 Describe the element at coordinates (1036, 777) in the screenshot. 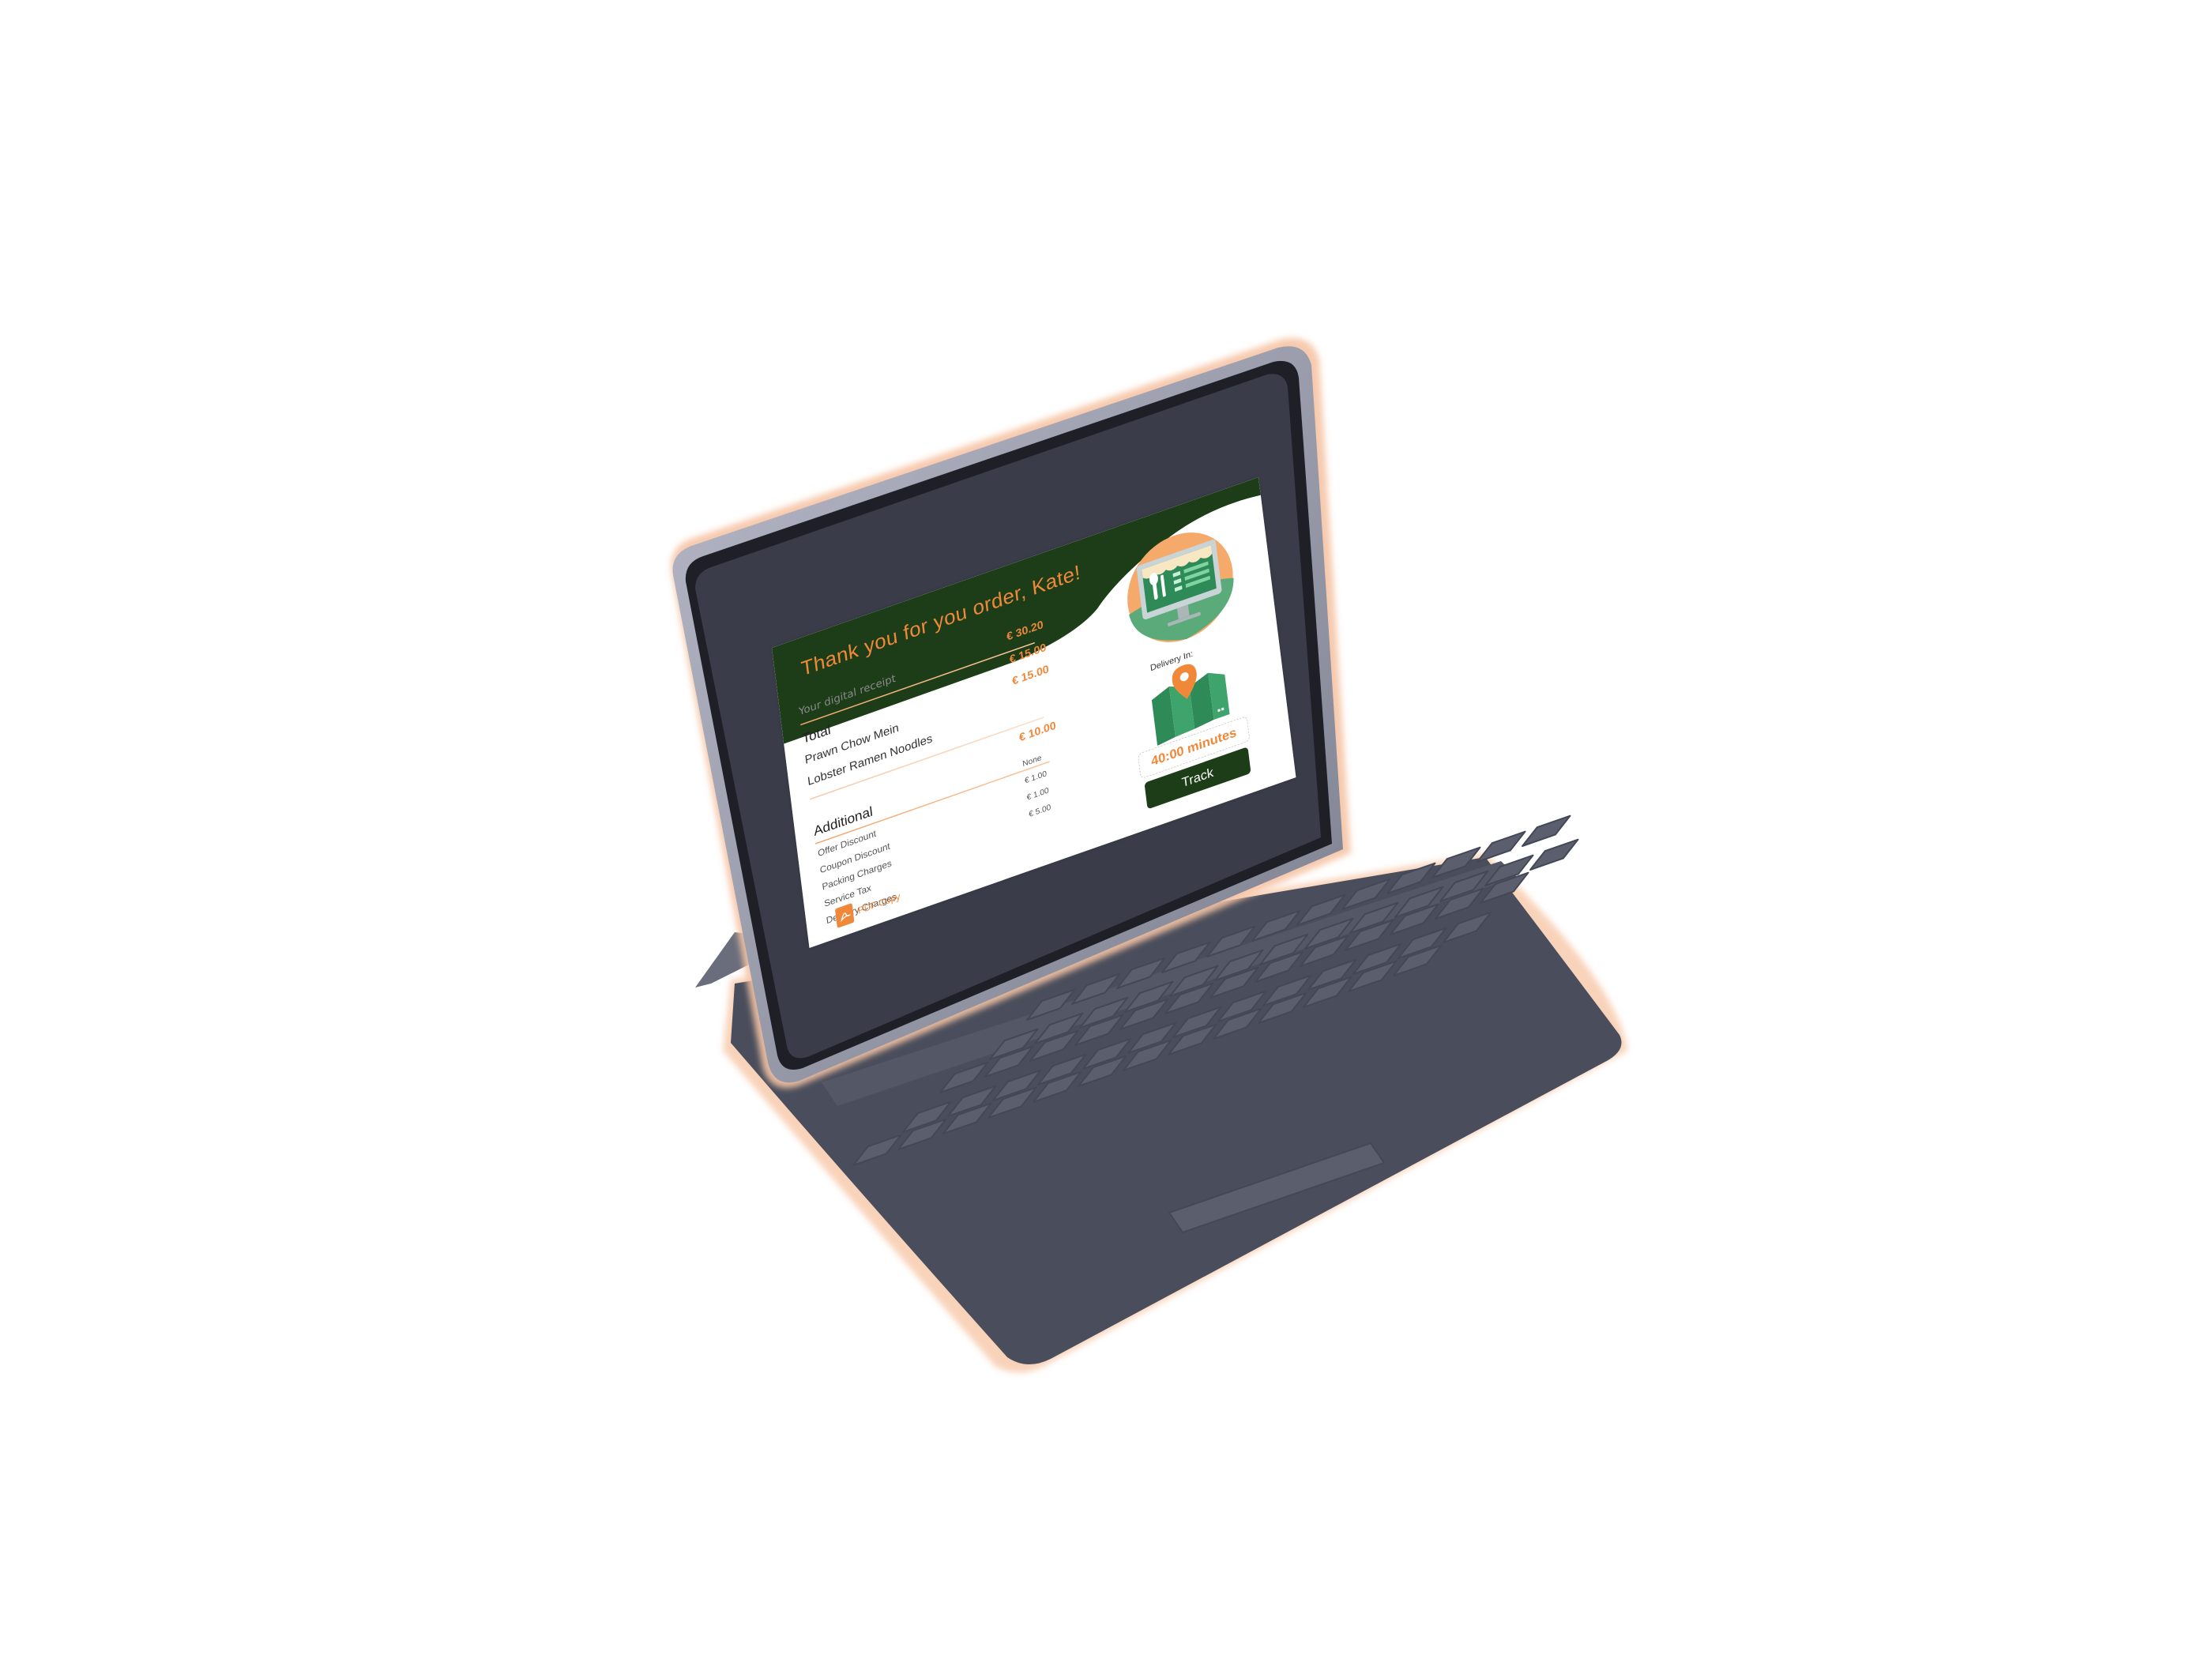

I see `additional-value-2: € 1.00` at that location.